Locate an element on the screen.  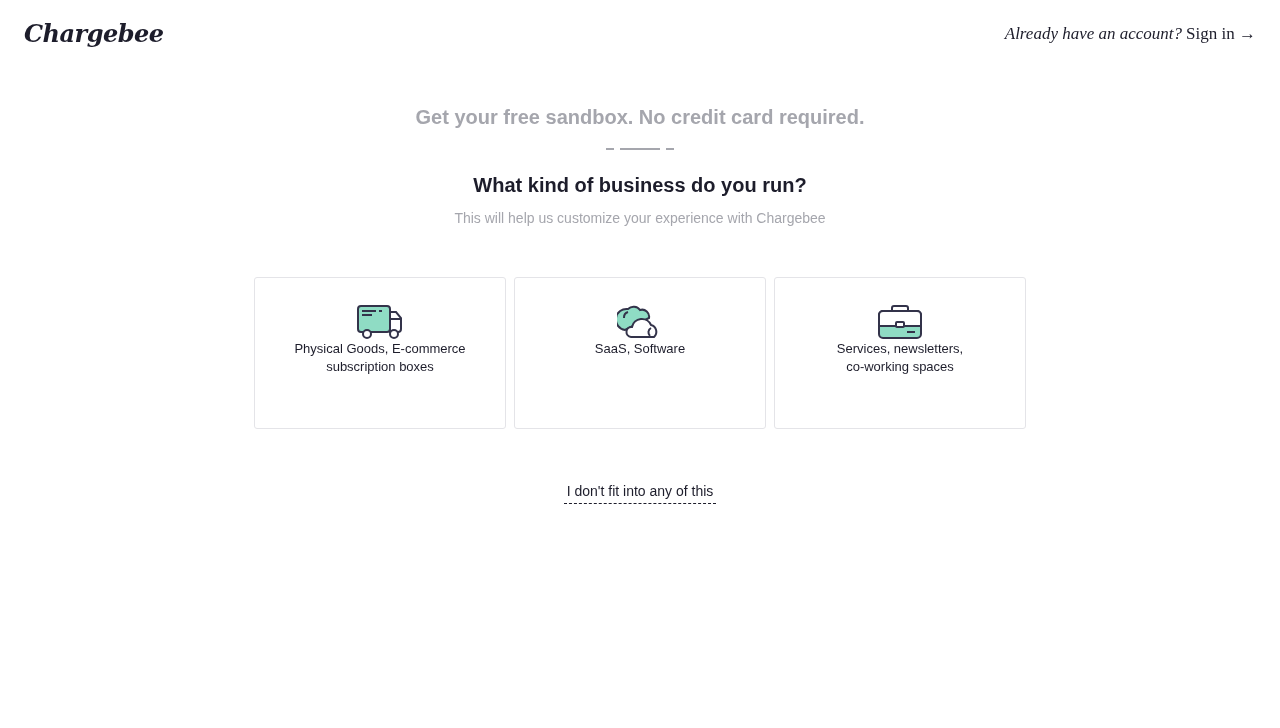
business-option-card: Physical Goods, E-commerce subscription boxes is located at coordinates (380, 353).